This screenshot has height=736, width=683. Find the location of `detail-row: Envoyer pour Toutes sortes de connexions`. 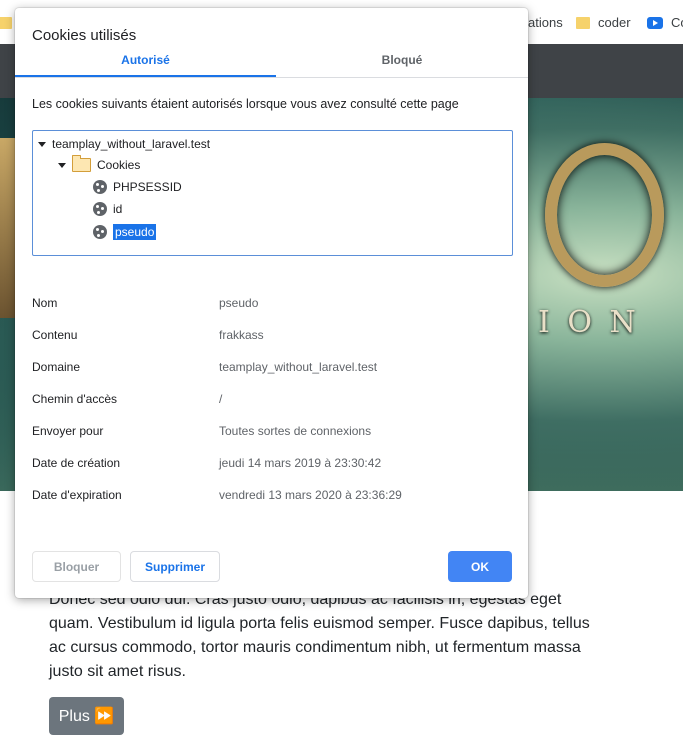

detail-row: Envoyer pour Toutes sortes de connexions is located at coordinates (272, 440).